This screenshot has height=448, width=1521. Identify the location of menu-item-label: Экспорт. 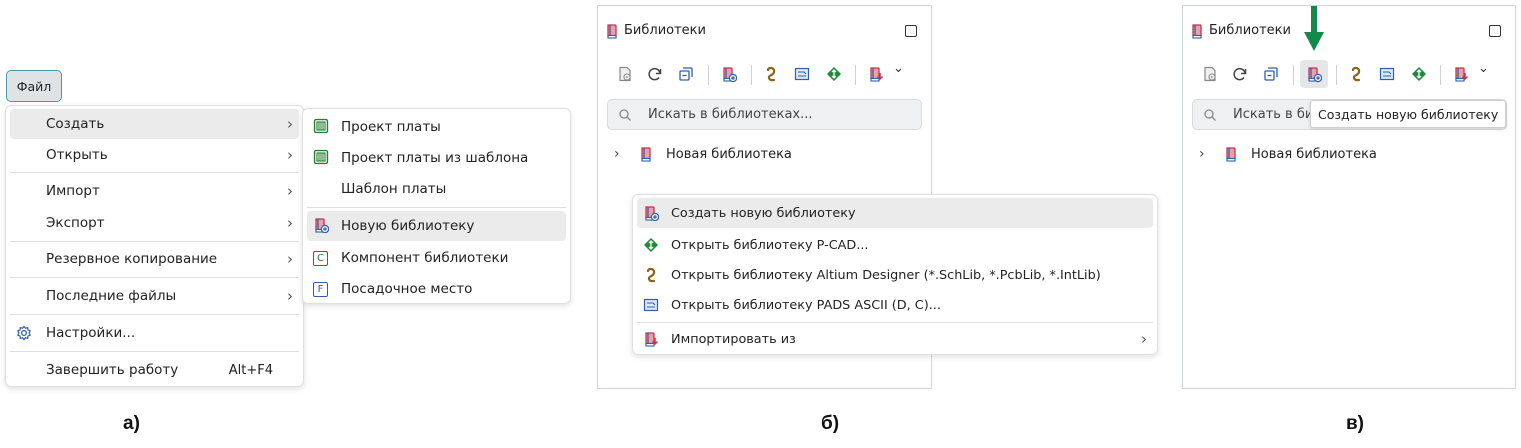
(75, 223).